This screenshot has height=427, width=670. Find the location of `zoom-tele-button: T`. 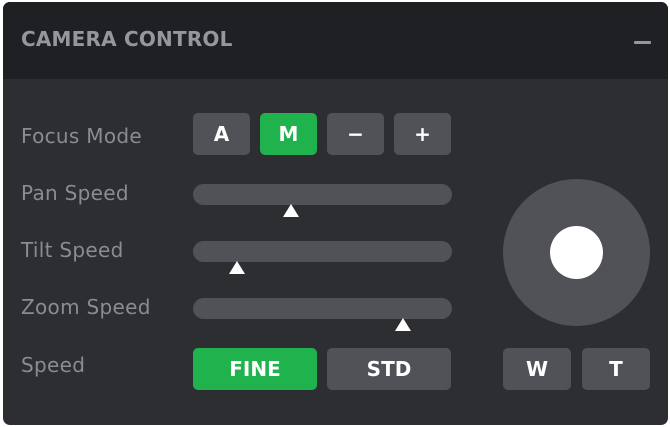

zoom-tele-button: T is located at coordinates (616, 369).